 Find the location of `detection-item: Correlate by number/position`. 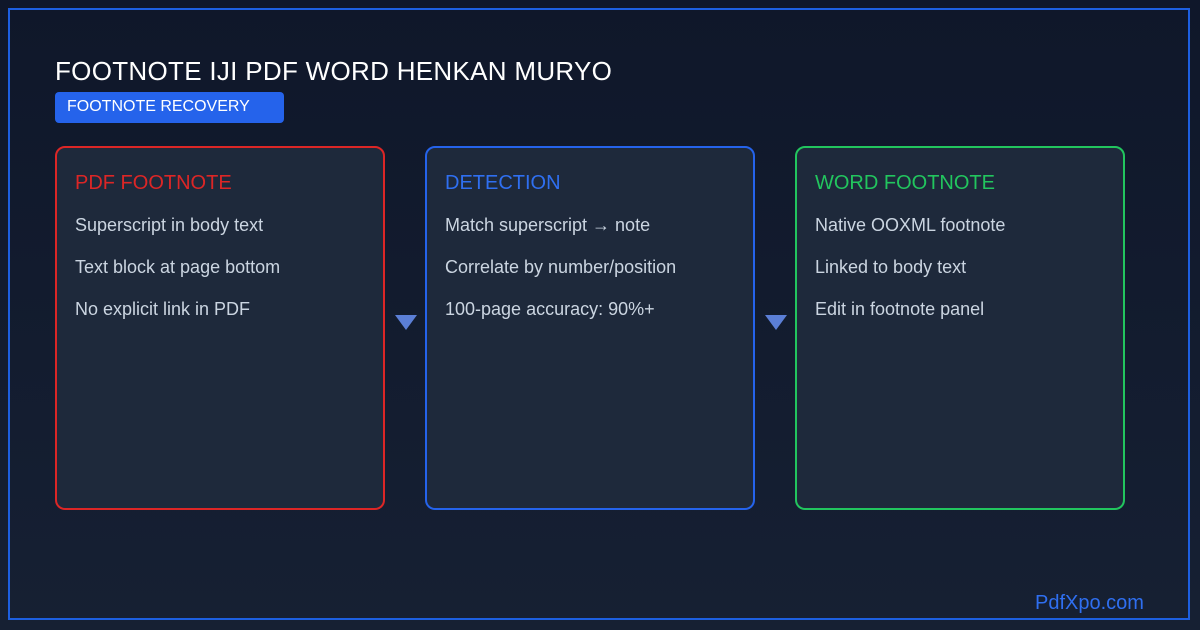

detection-item: Correlate by number/position is located at coordinates (561, 267).